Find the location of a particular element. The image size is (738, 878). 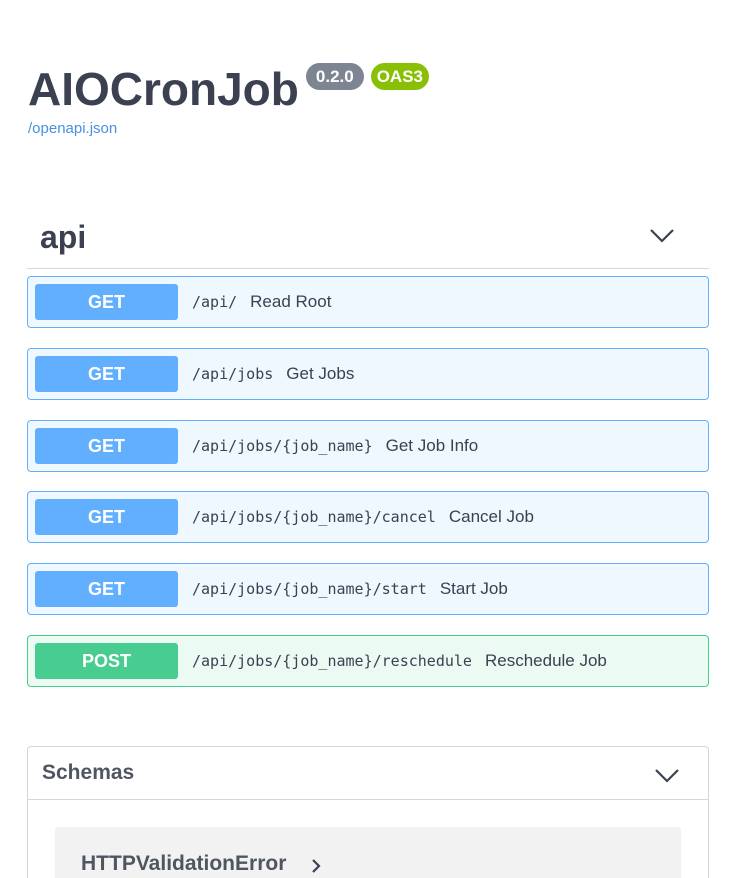

model-name: HTTPValidationError is located at coordinates (184, 863).